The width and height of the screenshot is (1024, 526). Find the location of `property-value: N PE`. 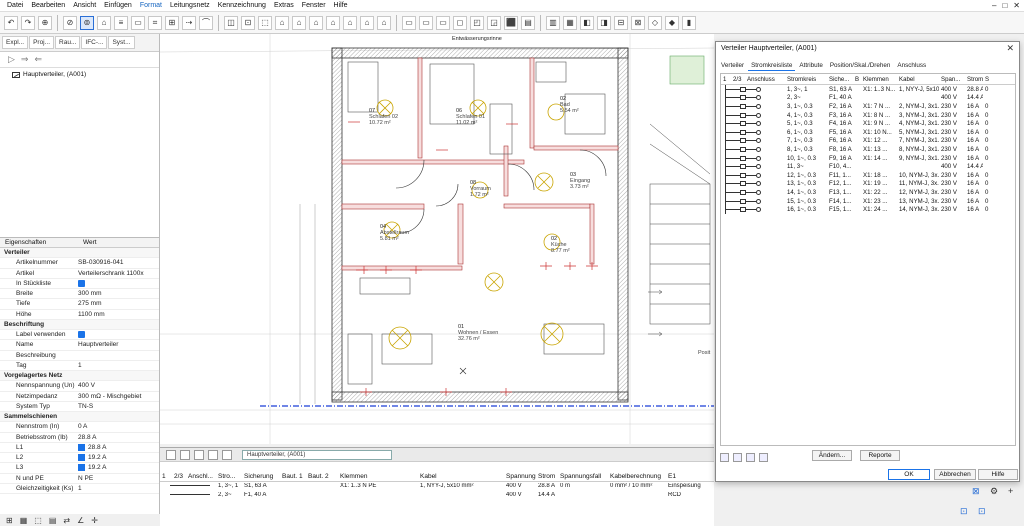

property-value: N PE is located at coordinates (118, 478).